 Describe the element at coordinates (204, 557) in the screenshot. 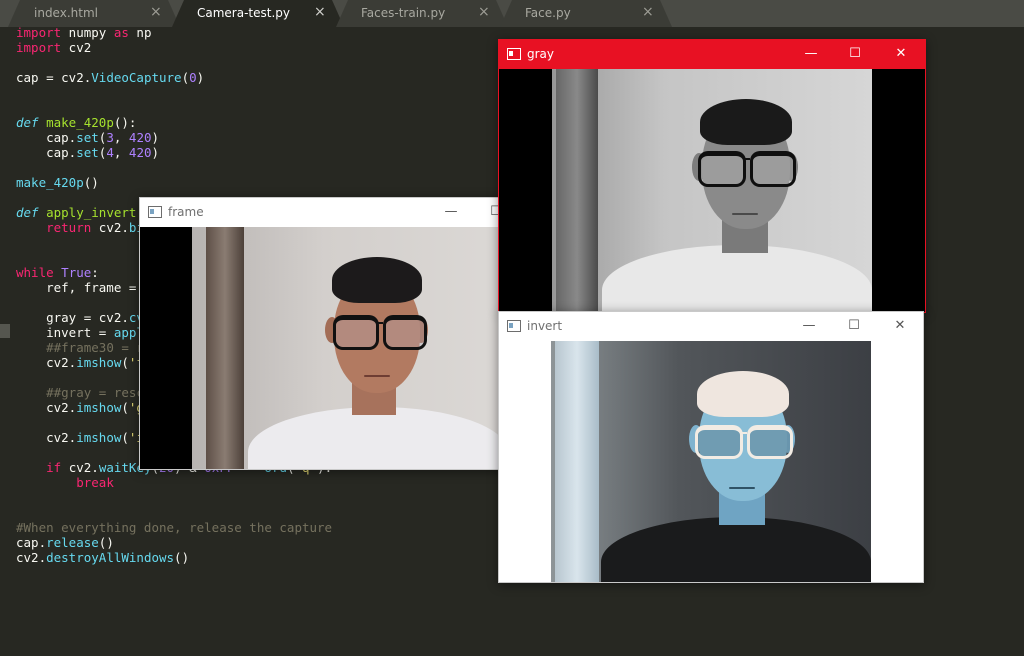

I see `code-line: cv2.destroyAllWindows()` at that location.